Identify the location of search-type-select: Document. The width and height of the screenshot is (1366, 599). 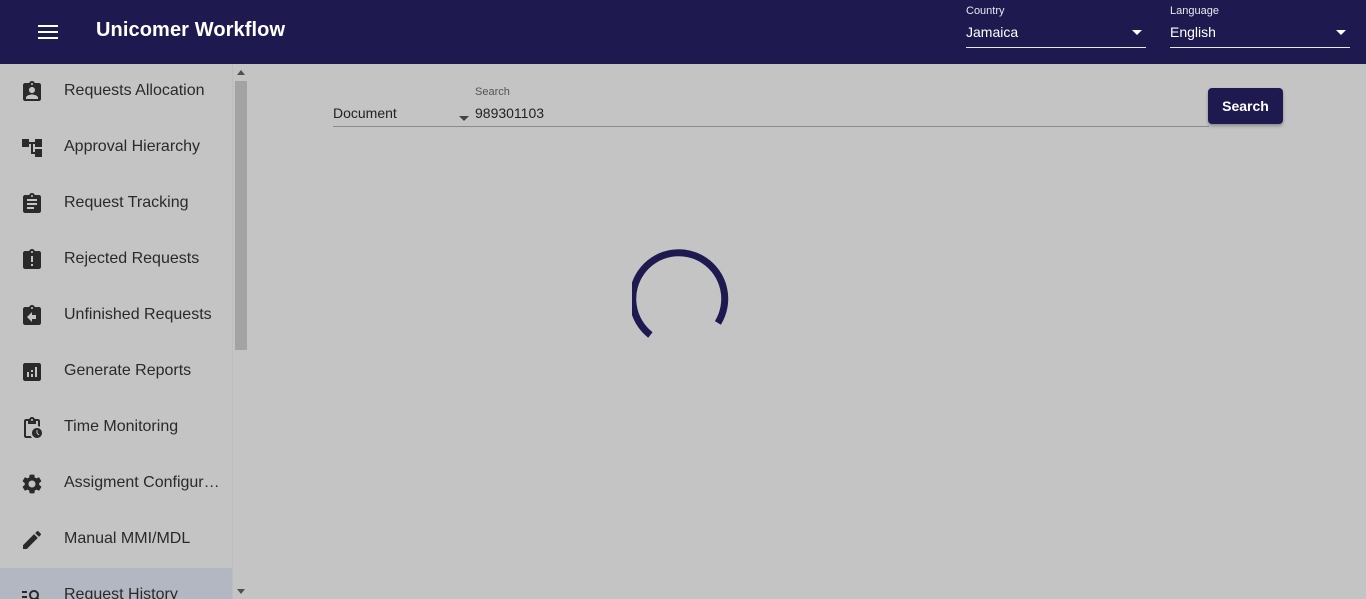
(403, 115).